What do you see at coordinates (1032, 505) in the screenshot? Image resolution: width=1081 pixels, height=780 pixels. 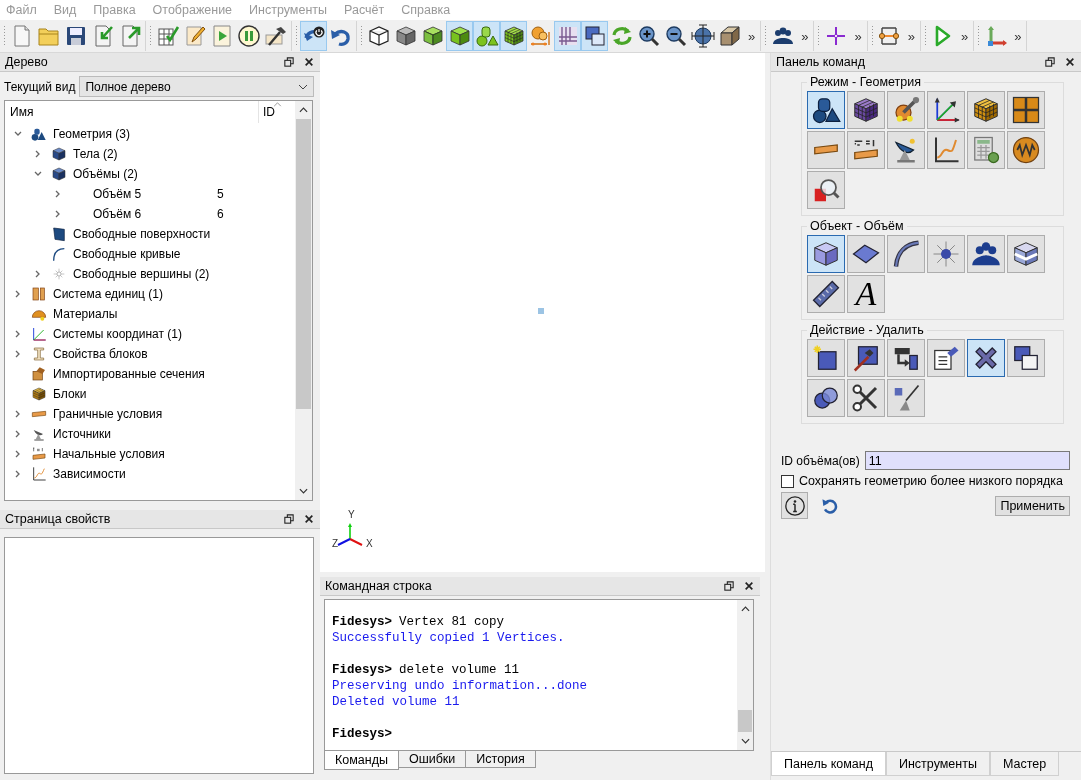 I see `apply-button: Применить` at bounding box center [1032, 505].